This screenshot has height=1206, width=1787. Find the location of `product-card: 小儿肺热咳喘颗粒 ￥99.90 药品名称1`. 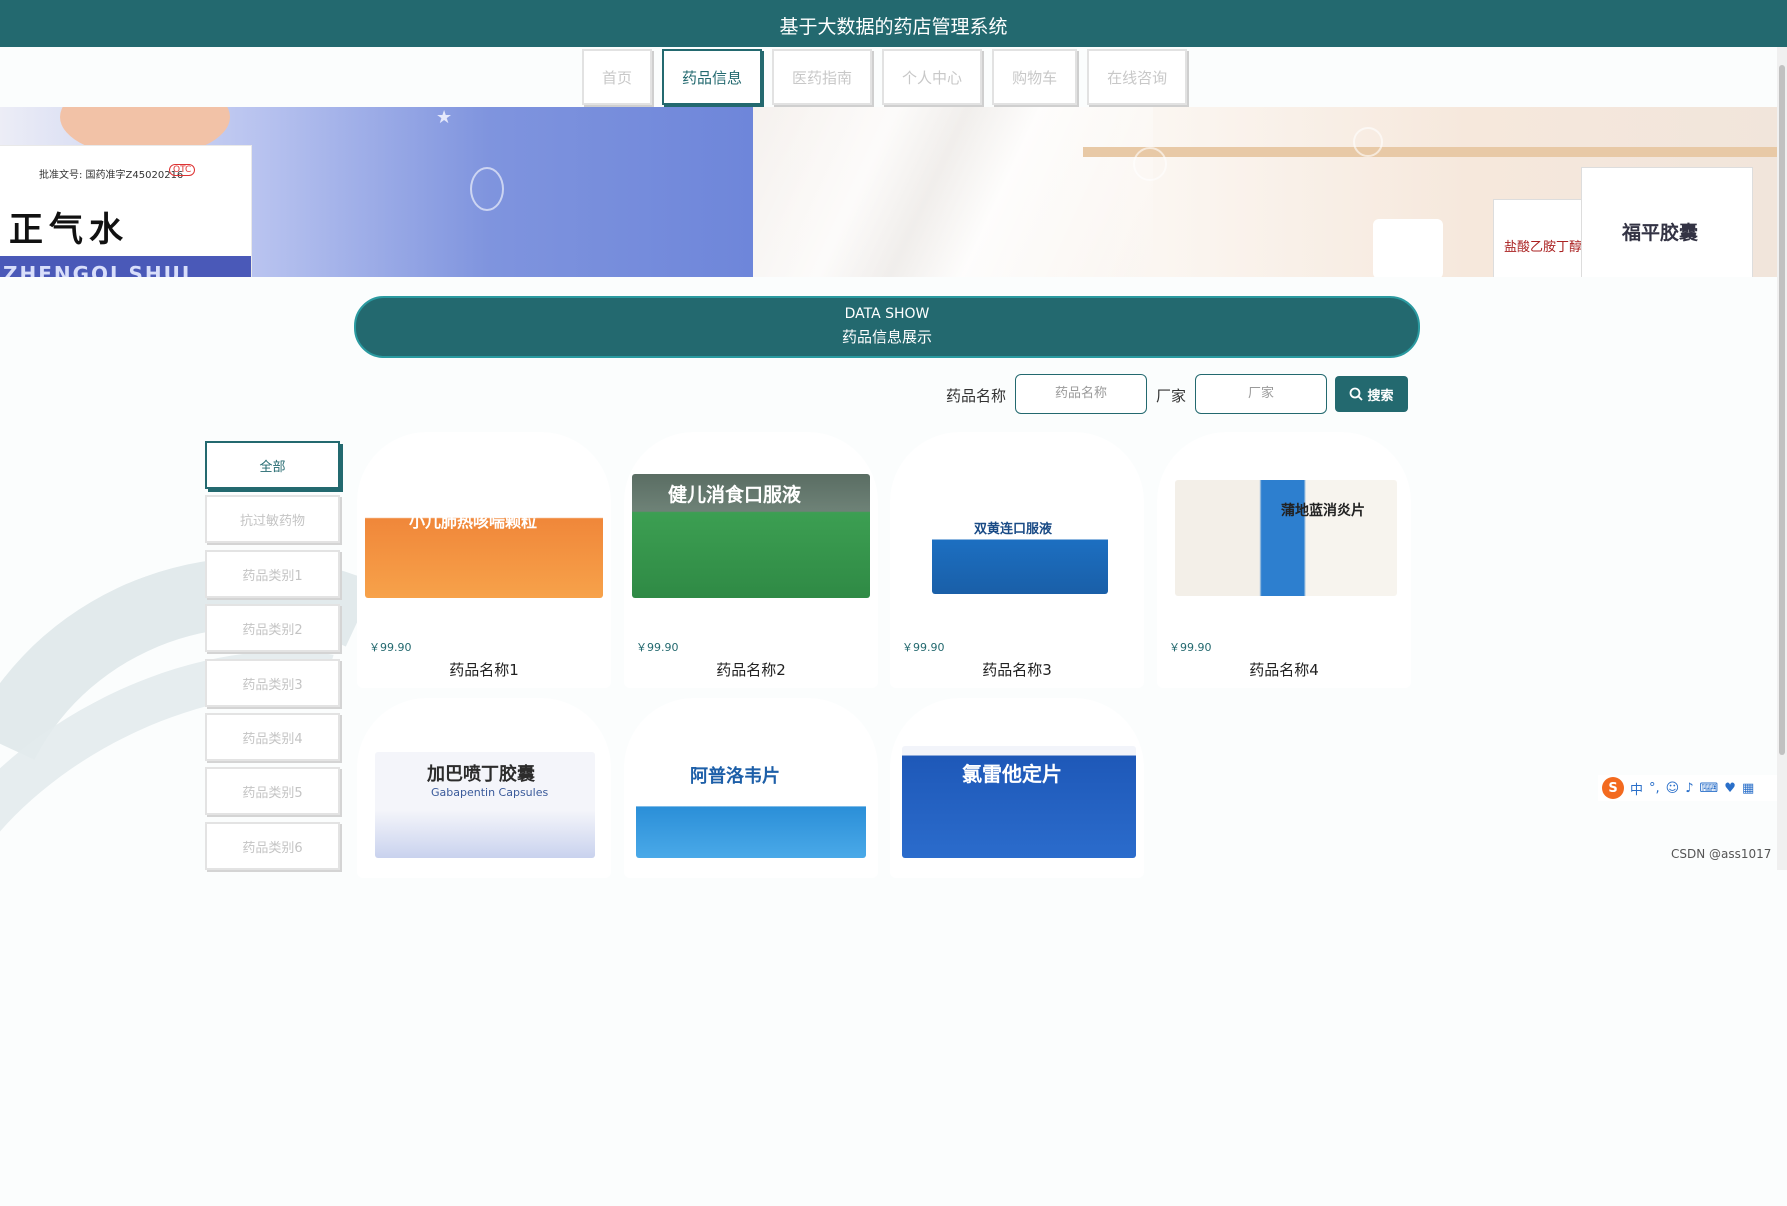

product-card: 小儿肺热咳喘颗粒 ￥99.90 药品名称1 is located at coordinates (484, 560).